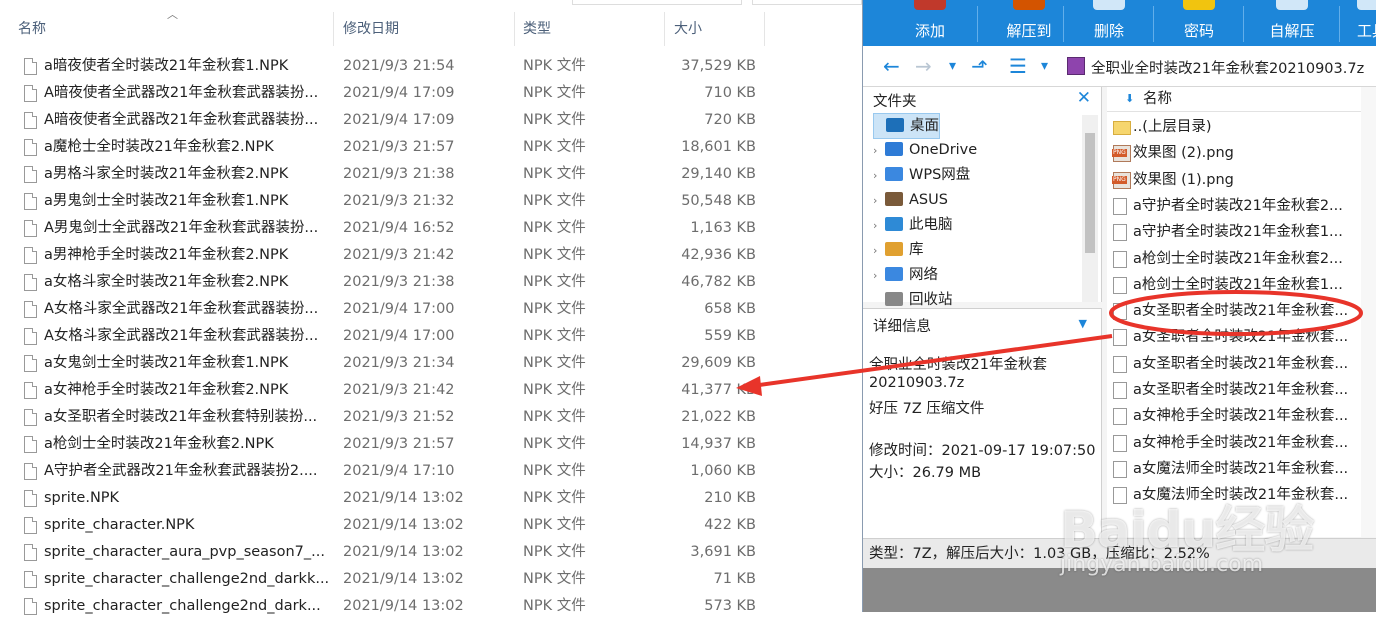  I want to click on column-header-date: 修改日期, so click(371, 29).